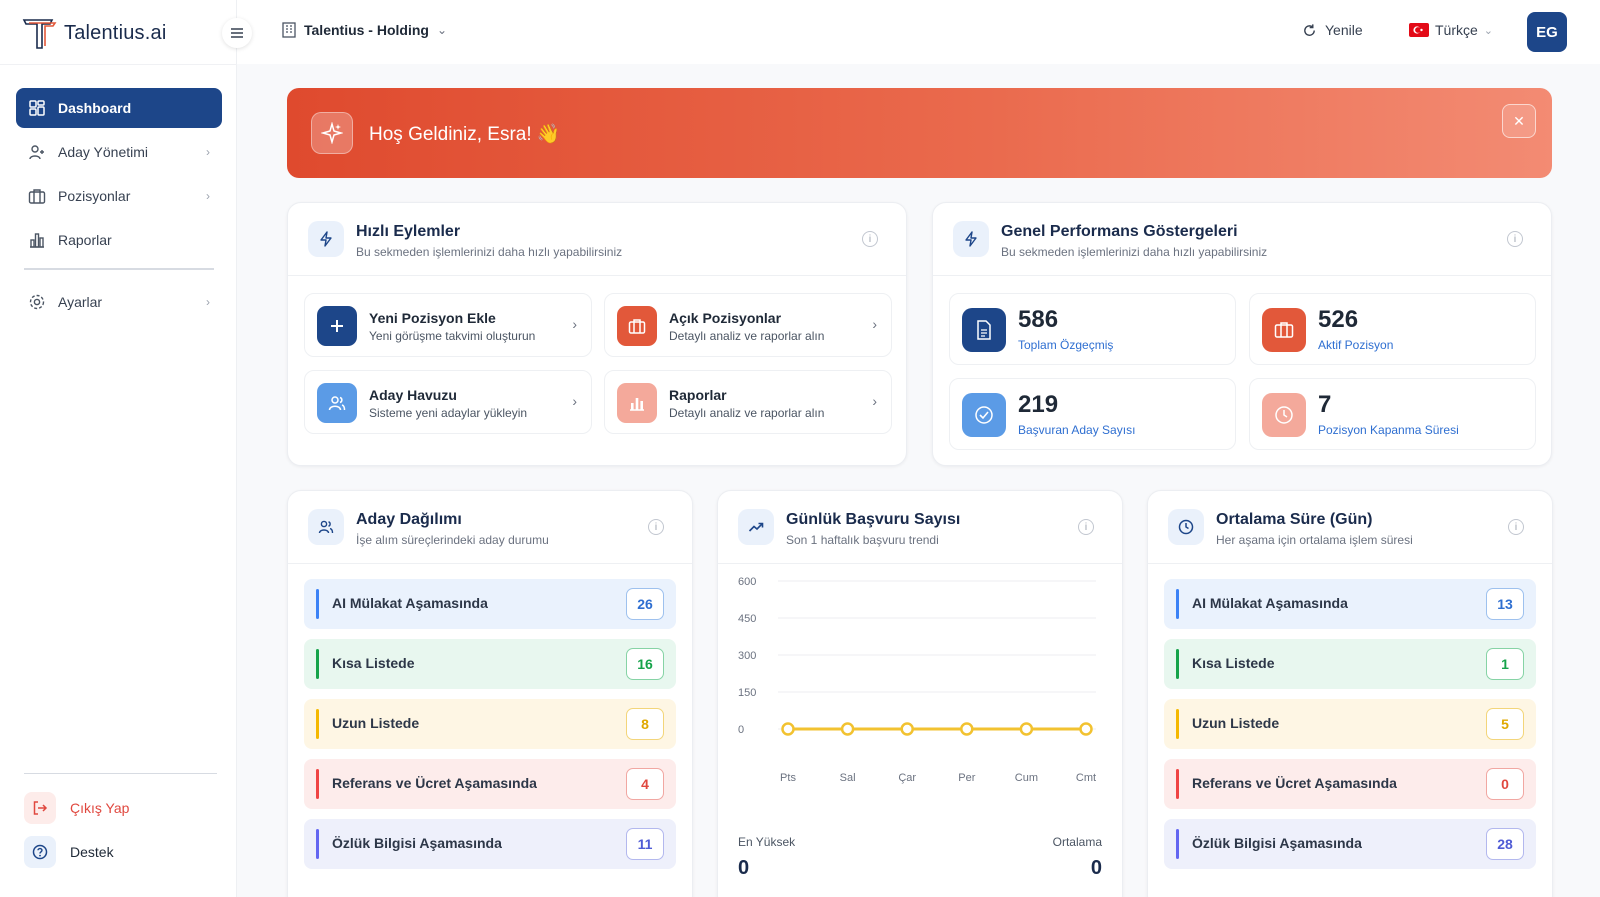  I want to click on support-label: Destek, so click(92, 852).